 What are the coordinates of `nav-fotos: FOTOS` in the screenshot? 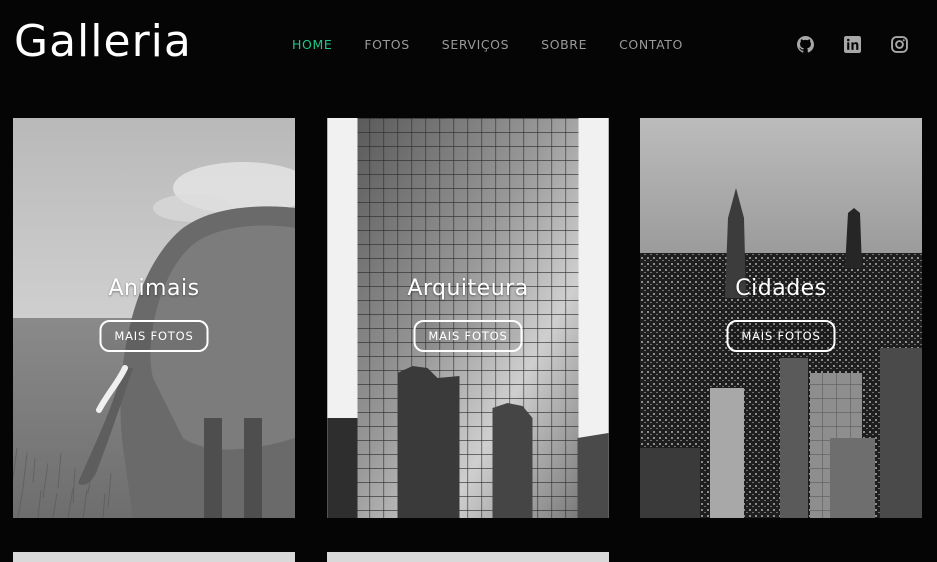 It's located at (386, 44).